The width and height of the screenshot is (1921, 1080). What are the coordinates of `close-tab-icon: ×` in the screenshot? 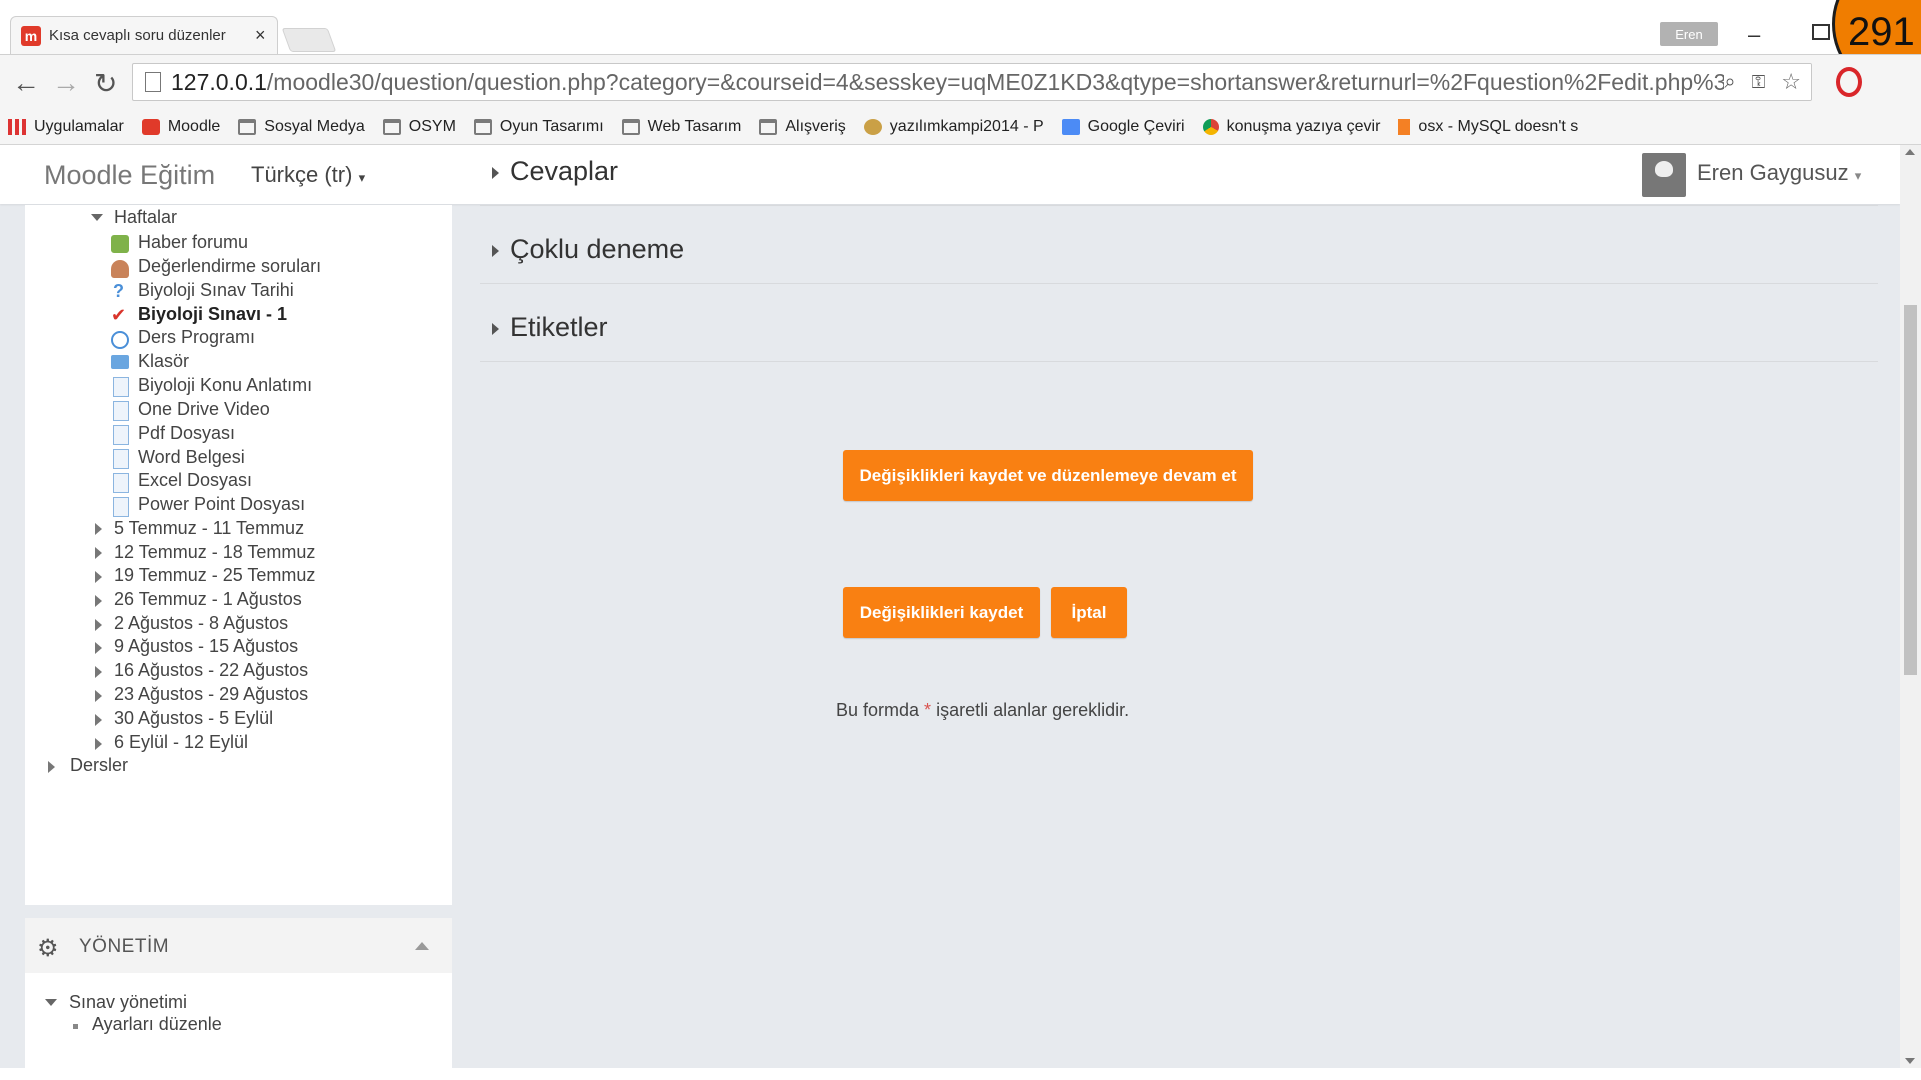 It's located at (260, 35).